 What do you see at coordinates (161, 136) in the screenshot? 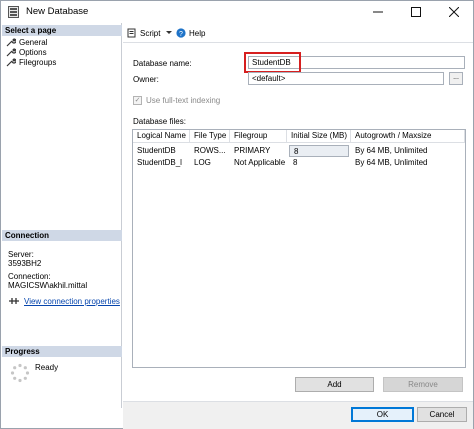
I see `column-header: Logical Name` at bounding box center [161, 136].